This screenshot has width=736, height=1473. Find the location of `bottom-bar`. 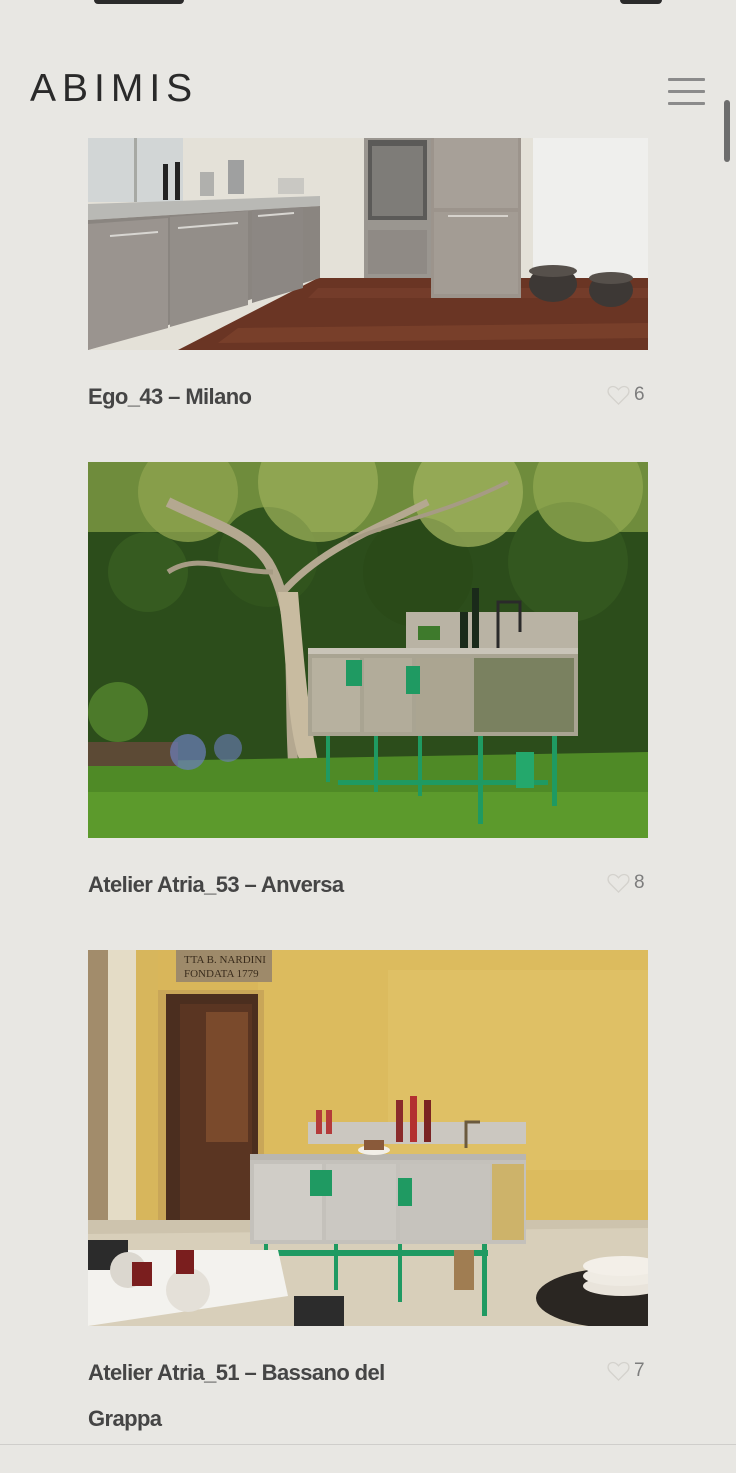

bottom-bar is located at coordinates (368, 1458).